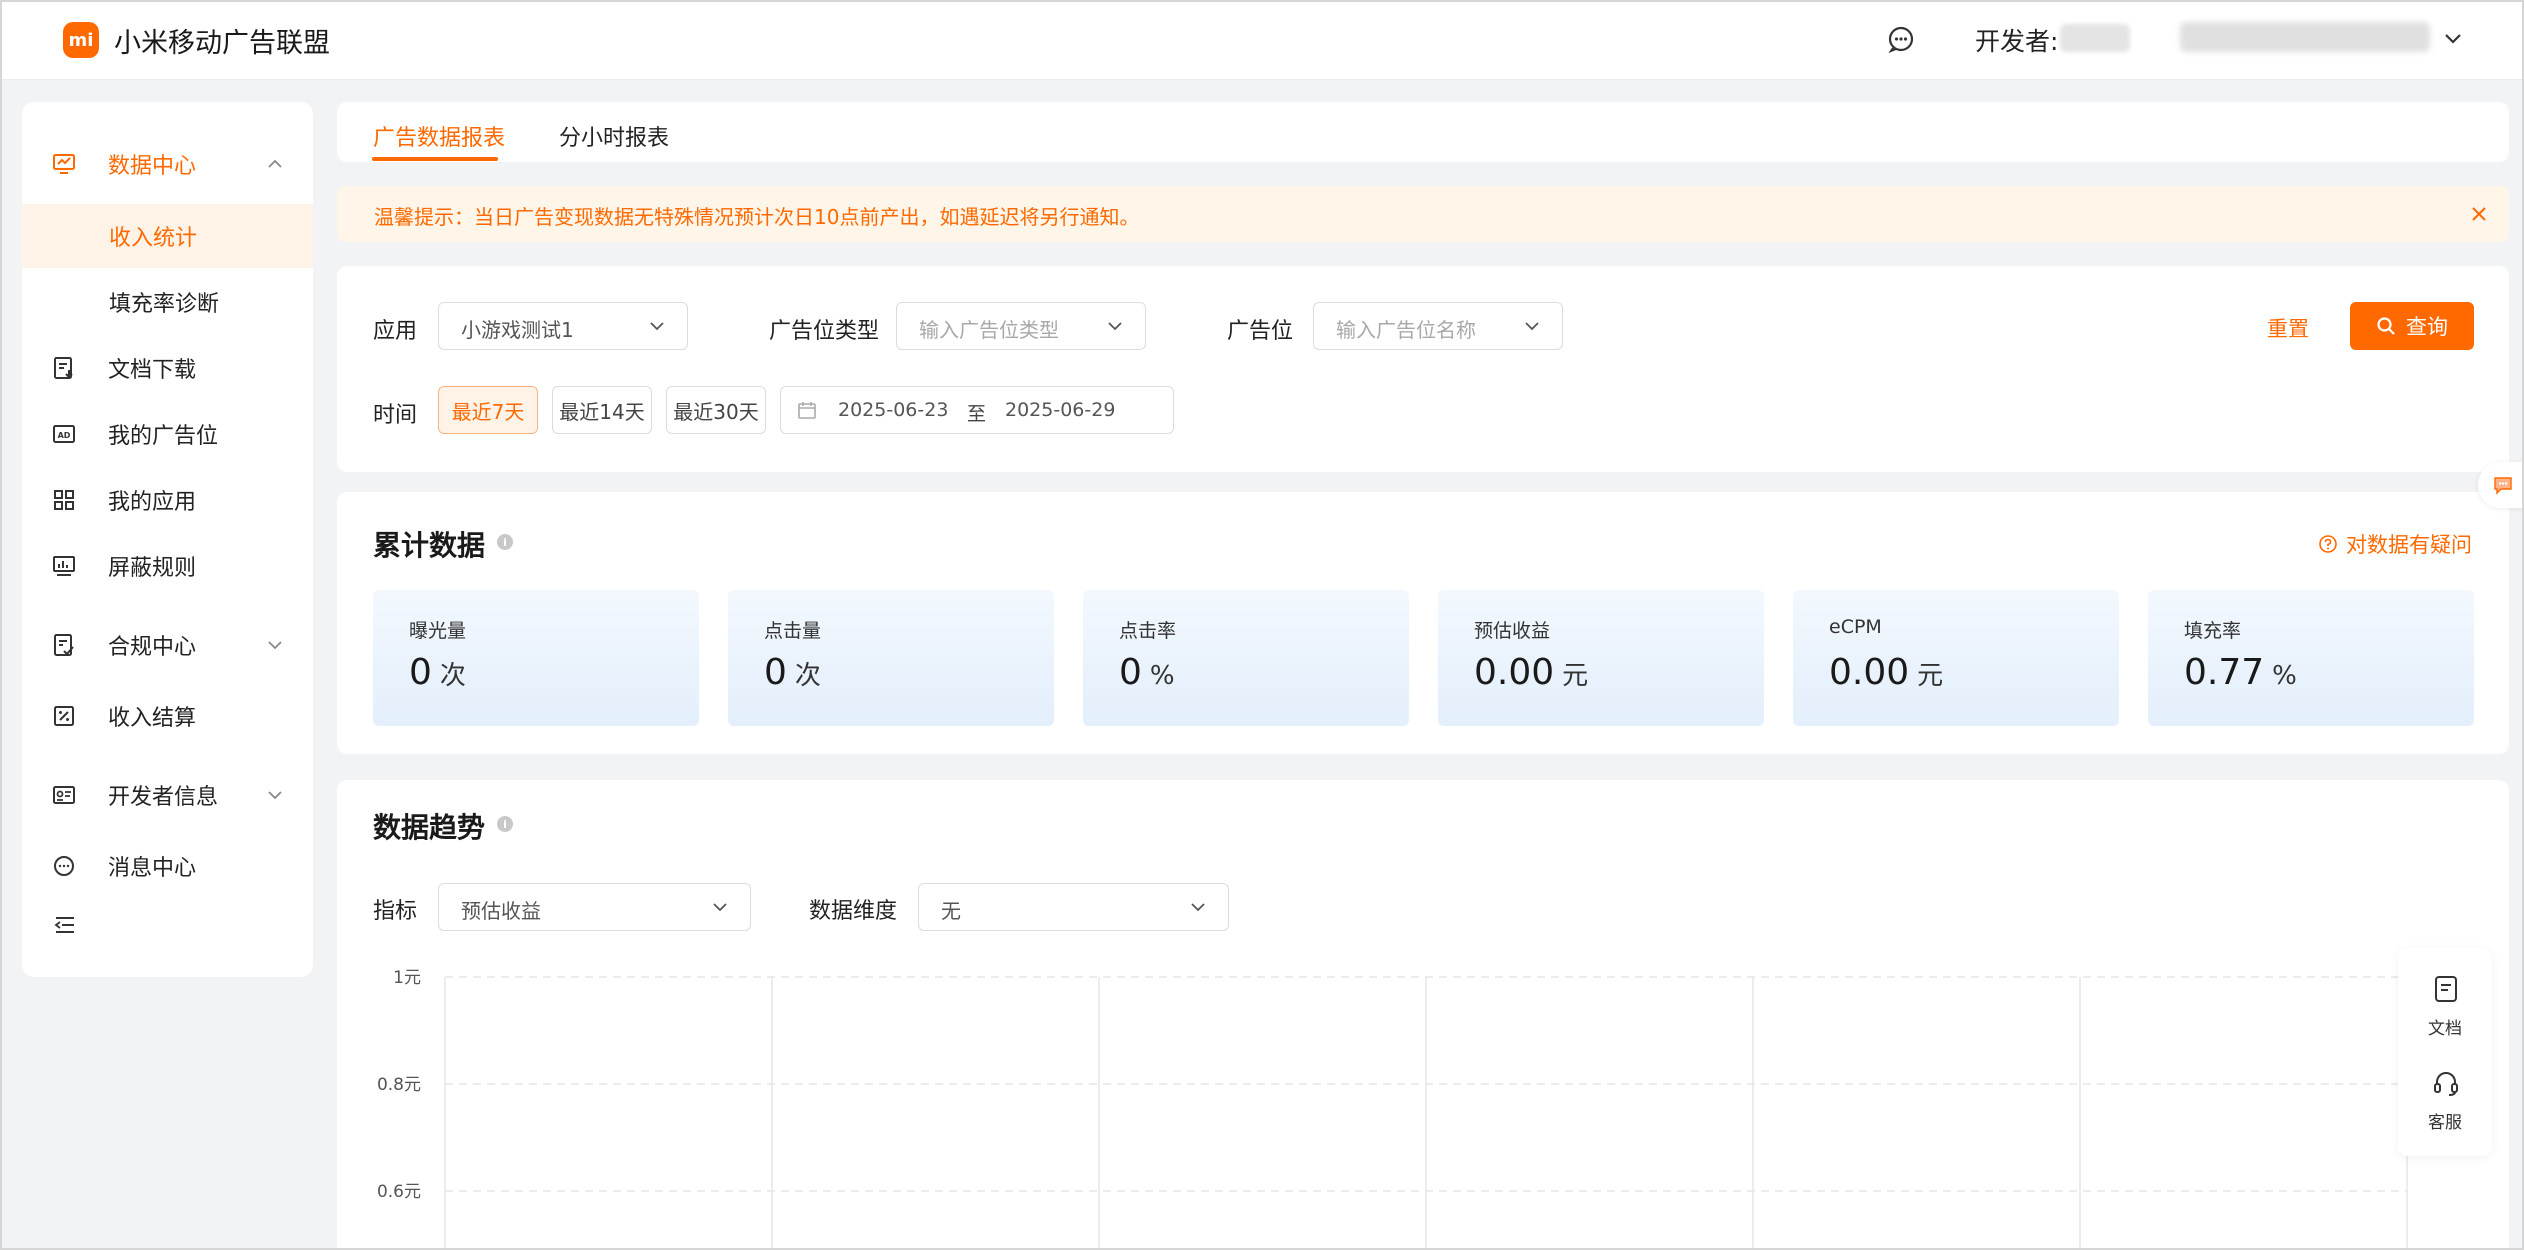 Image resolution: width=2524 pixels, height=1250 pixels. I want to click on notice-text: 温馨提示：当日广告变现数据无特殊情况预计次日10点前产出，如遇延迟将另行通知。, so click(757, 217).